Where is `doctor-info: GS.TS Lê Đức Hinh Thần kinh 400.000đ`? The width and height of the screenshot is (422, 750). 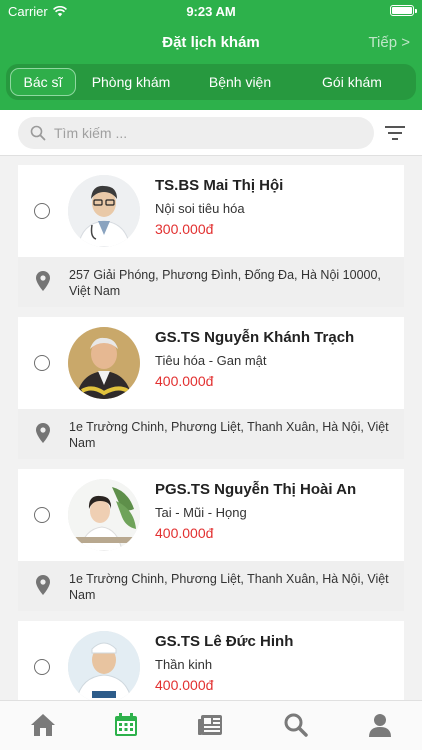
doctor-info: GS.TS Lê Đức Hinh Thần kinh 400.000đ is located at coordinates (211, 660).